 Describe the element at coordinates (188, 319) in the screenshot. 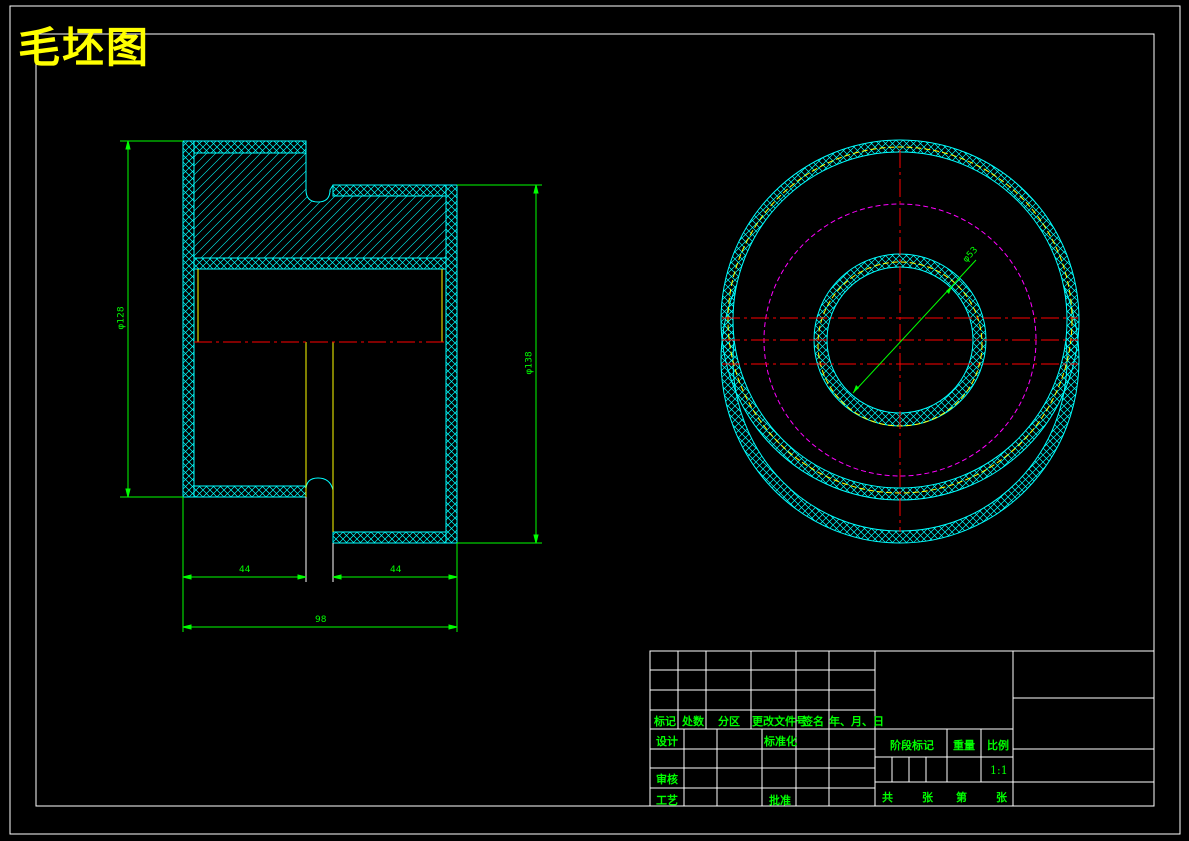

I see `left-wall` at that location.